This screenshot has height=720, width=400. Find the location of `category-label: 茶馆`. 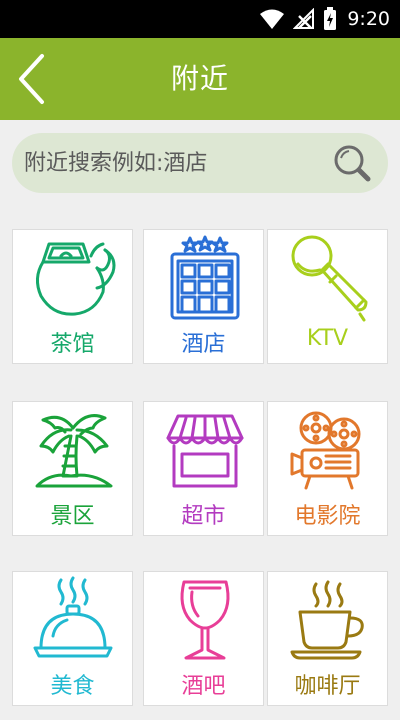

category-label: 茶馆 is located at coordinates (72, 344).